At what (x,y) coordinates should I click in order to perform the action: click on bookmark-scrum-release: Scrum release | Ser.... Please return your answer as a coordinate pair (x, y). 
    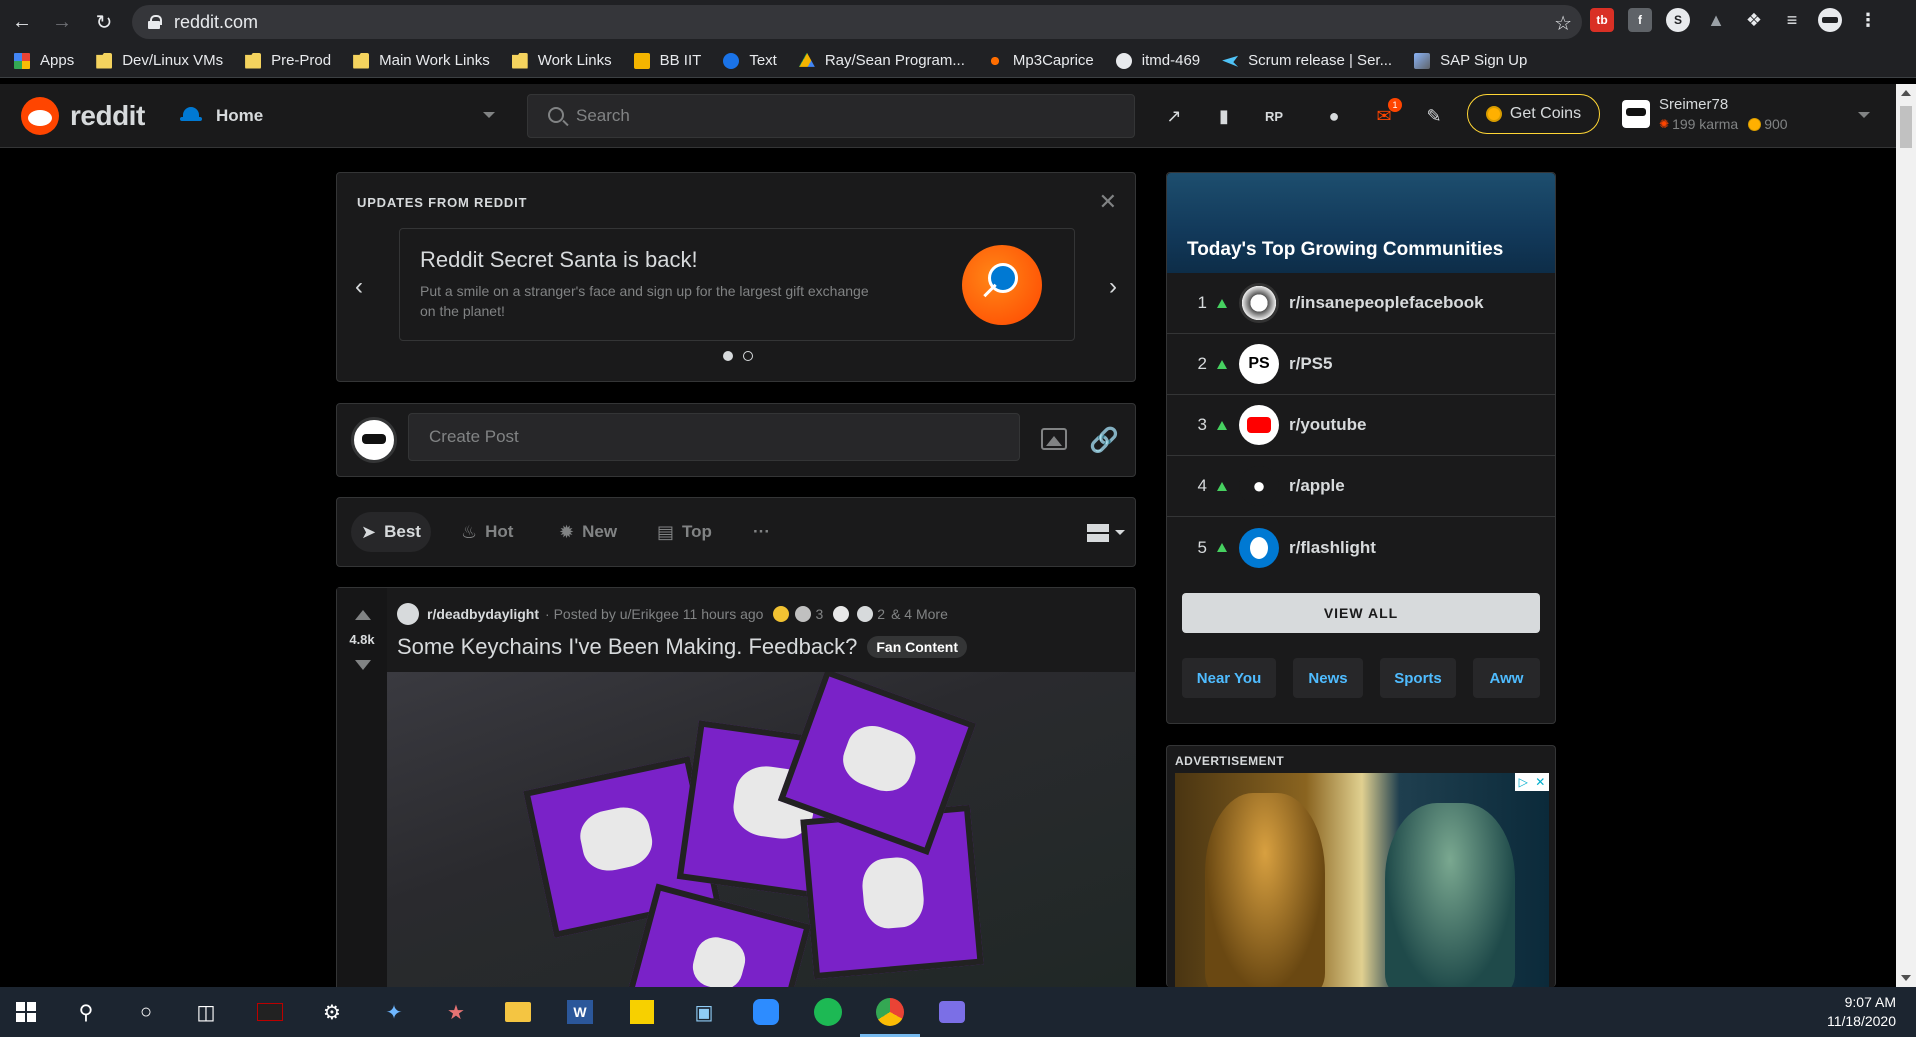
    Looking at the image, I should click on (1307, 60).